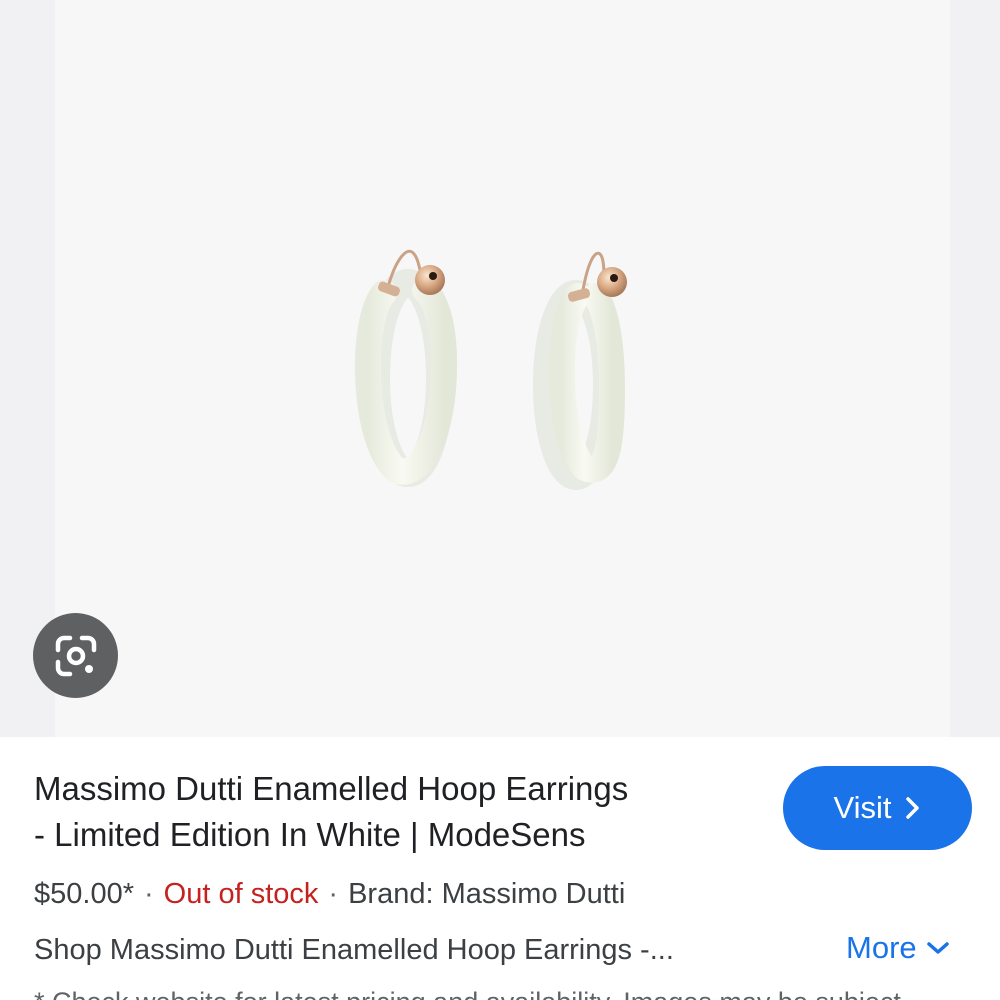 The height and width of the screenshot is (1000, 1000). What do you see at coordinates (937, 948) in the screenshot?
I see `chevron-down-icon` at bounding box center [937, 948].